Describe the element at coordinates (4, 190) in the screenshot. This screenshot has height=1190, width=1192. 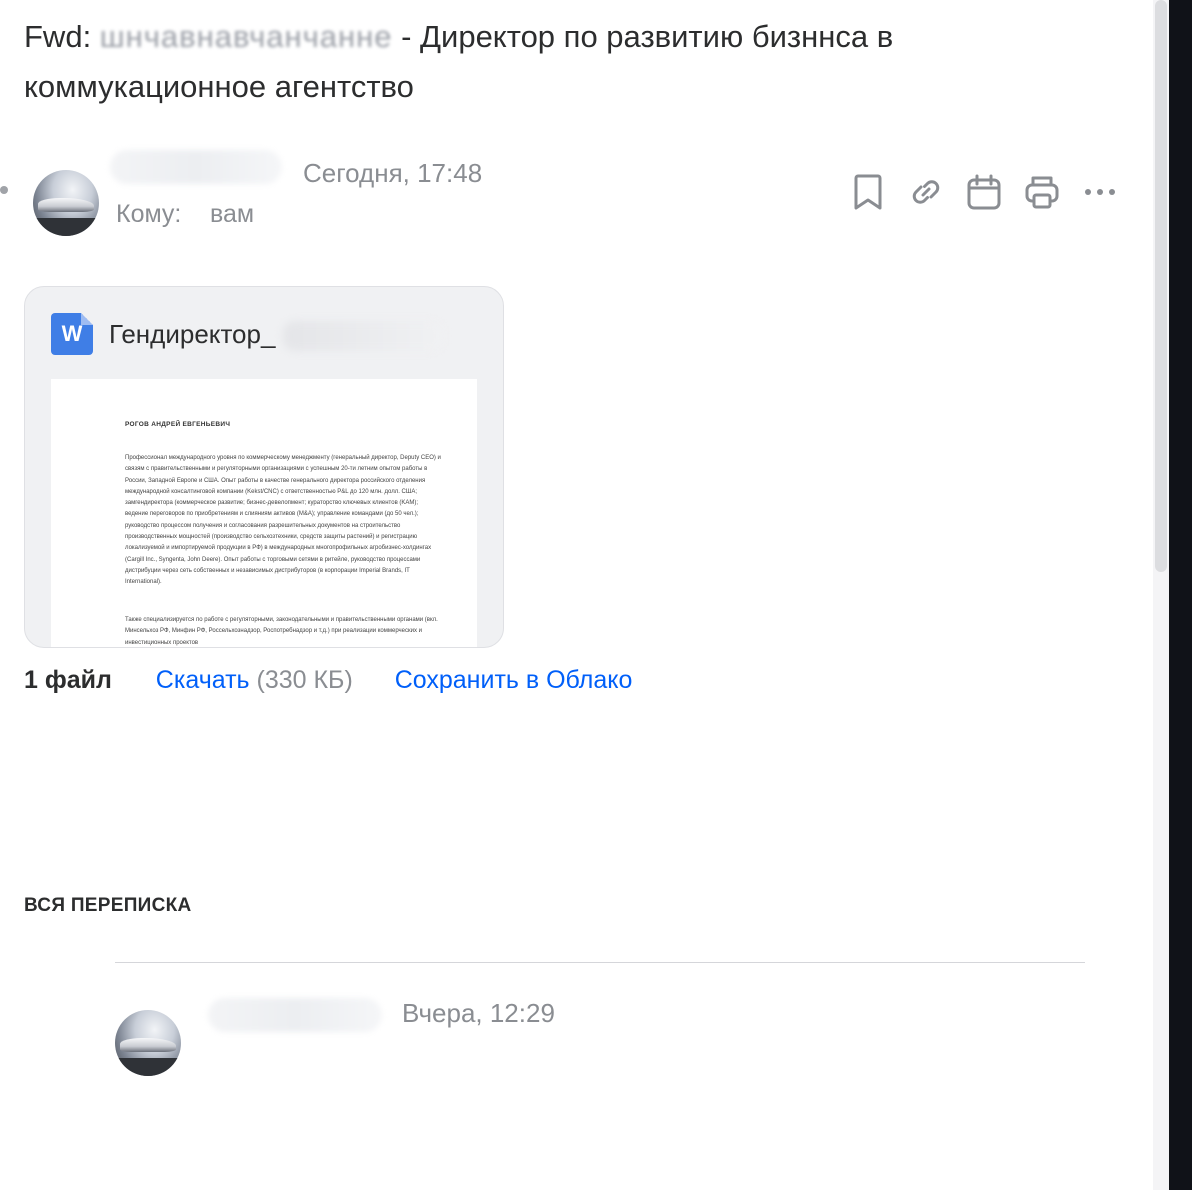
I see `unread-indicator` at that location.